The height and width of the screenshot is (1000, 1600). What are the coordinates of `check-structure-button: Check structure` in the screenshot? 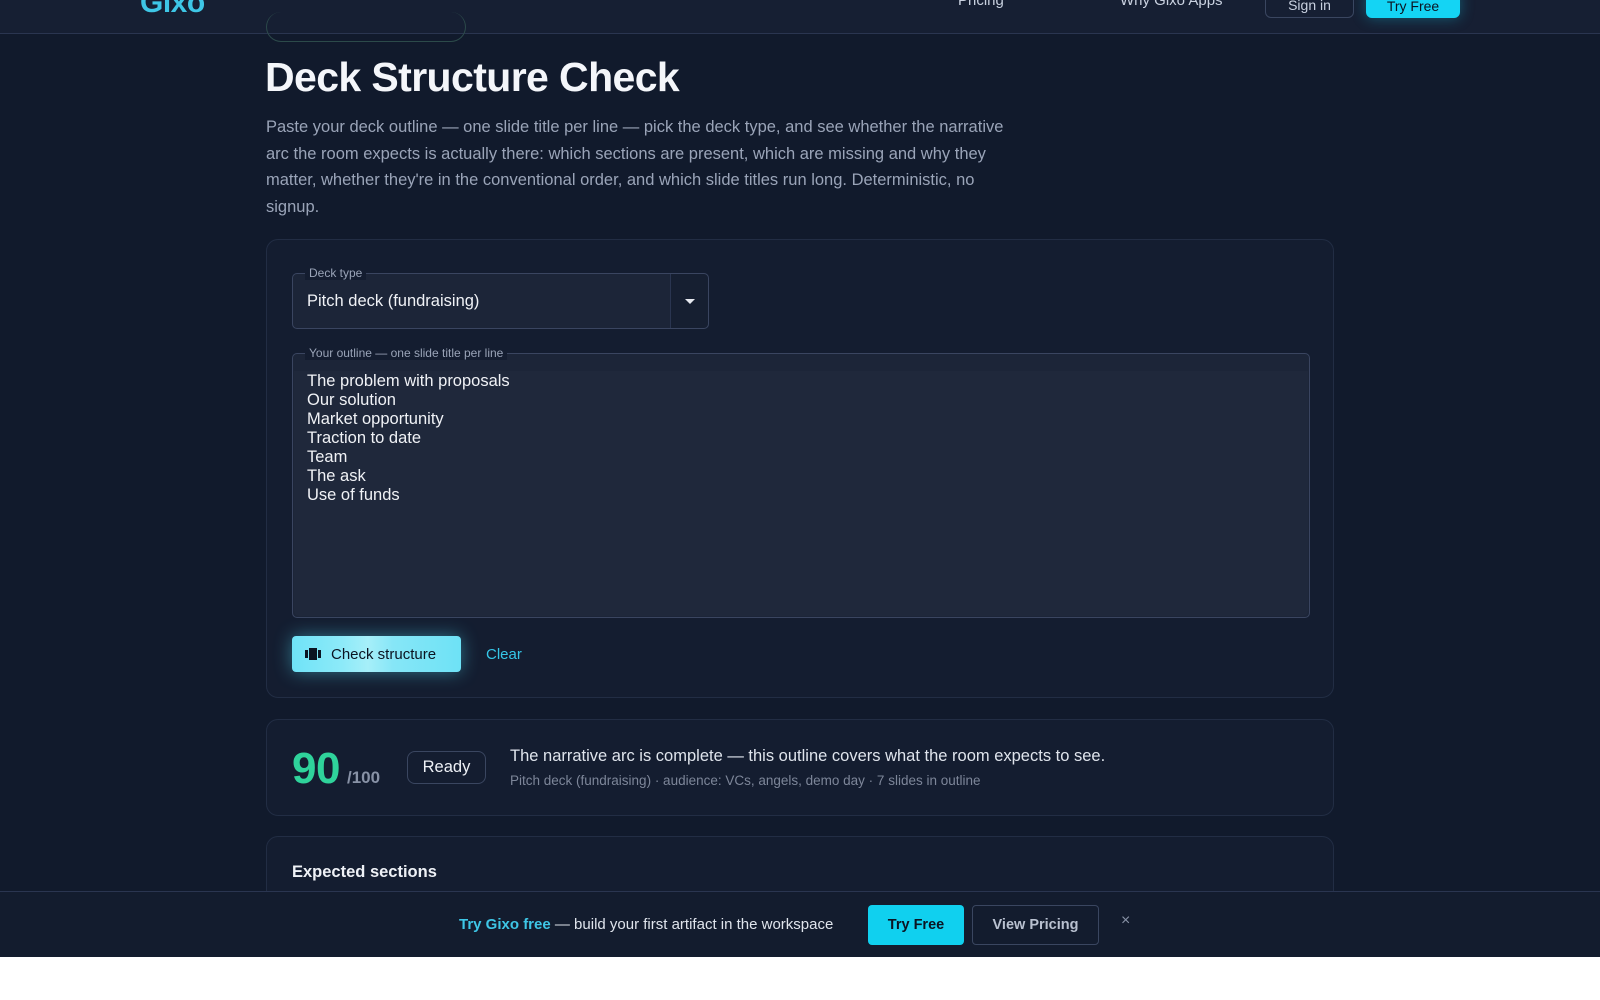 It's located at (376, 654).